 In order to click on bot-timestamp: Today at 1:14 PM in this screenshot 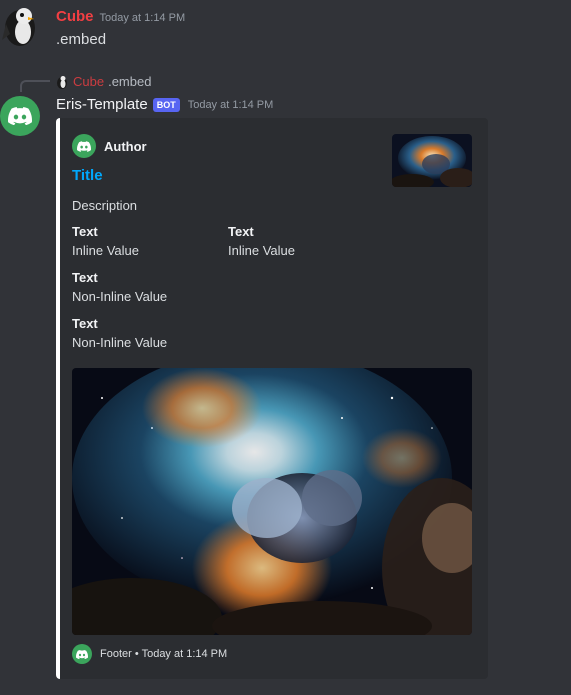, I will do `click(230, 104)`.